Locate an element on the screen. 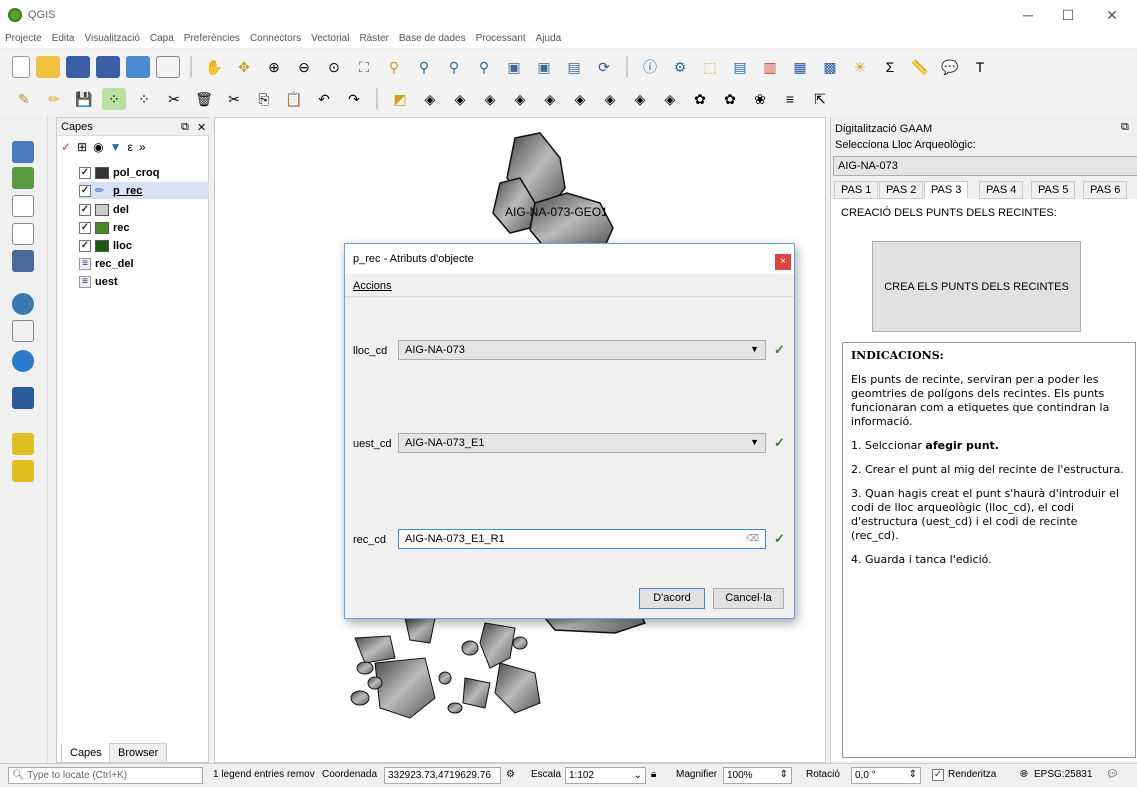 This screenshot has height=787, width=1137. scale-select: 1:102 ⌄ is located at coordinates (605, 775).